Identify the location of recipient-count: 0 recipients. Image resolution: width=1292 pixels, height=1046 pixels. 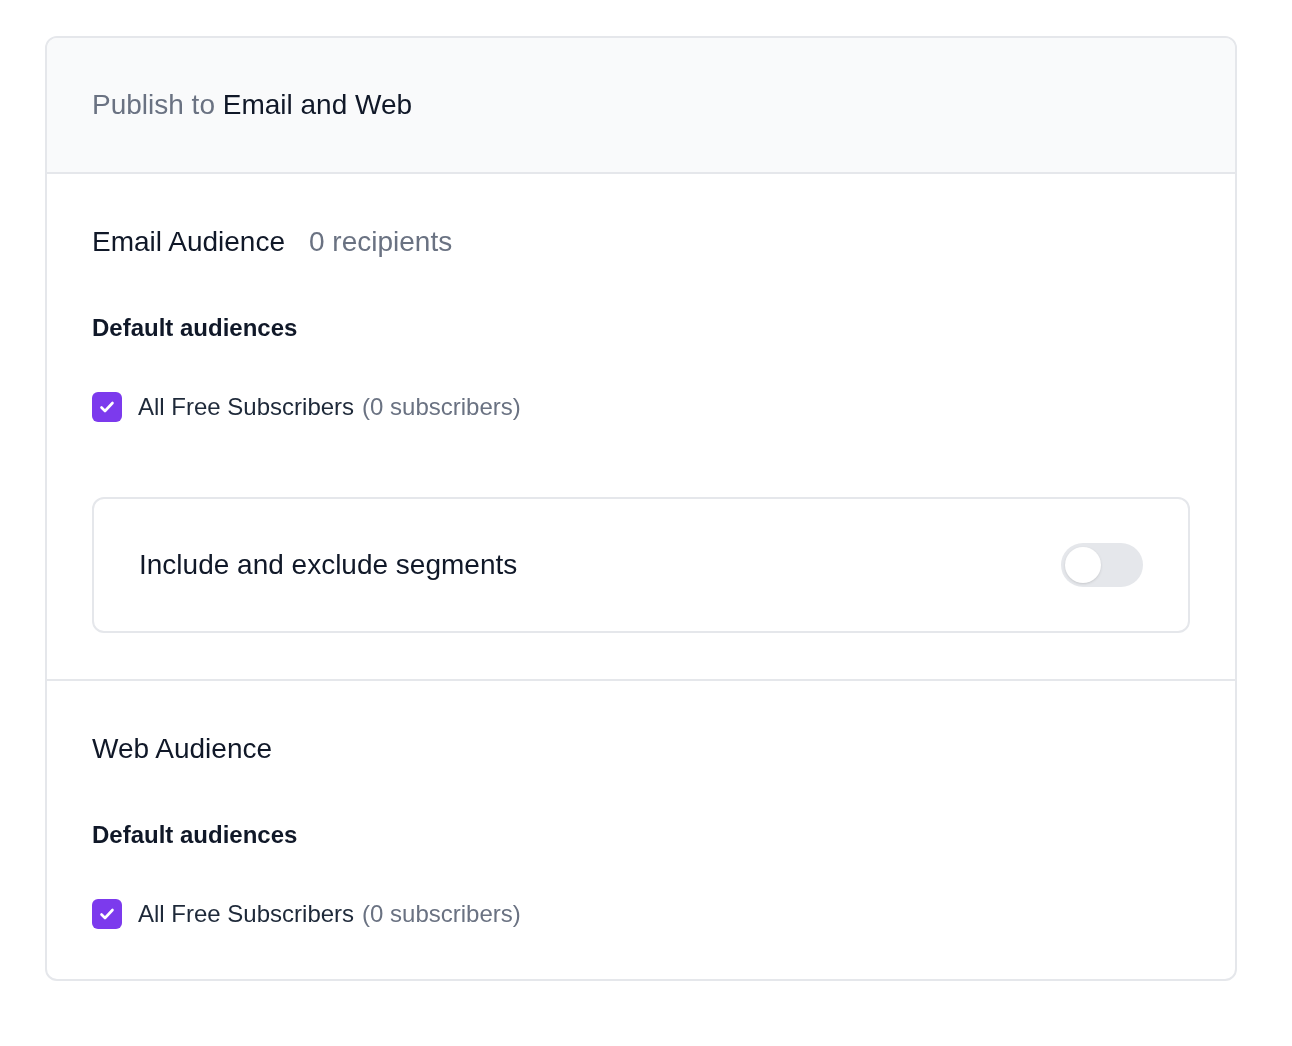
(381, 242).